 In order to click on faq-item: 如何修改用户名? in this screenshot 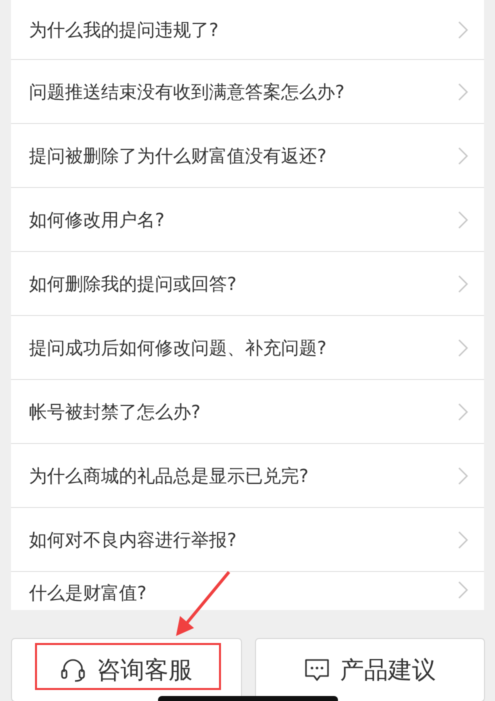, I will do `click(247, 220)`.